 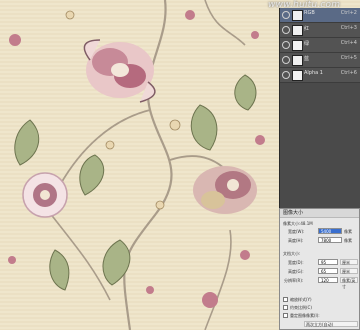 What do you see at coordinates (348, 73) in the screenshot?
I see `channel-shortcut: Ctrl+6` at bounding box center [348, 73].